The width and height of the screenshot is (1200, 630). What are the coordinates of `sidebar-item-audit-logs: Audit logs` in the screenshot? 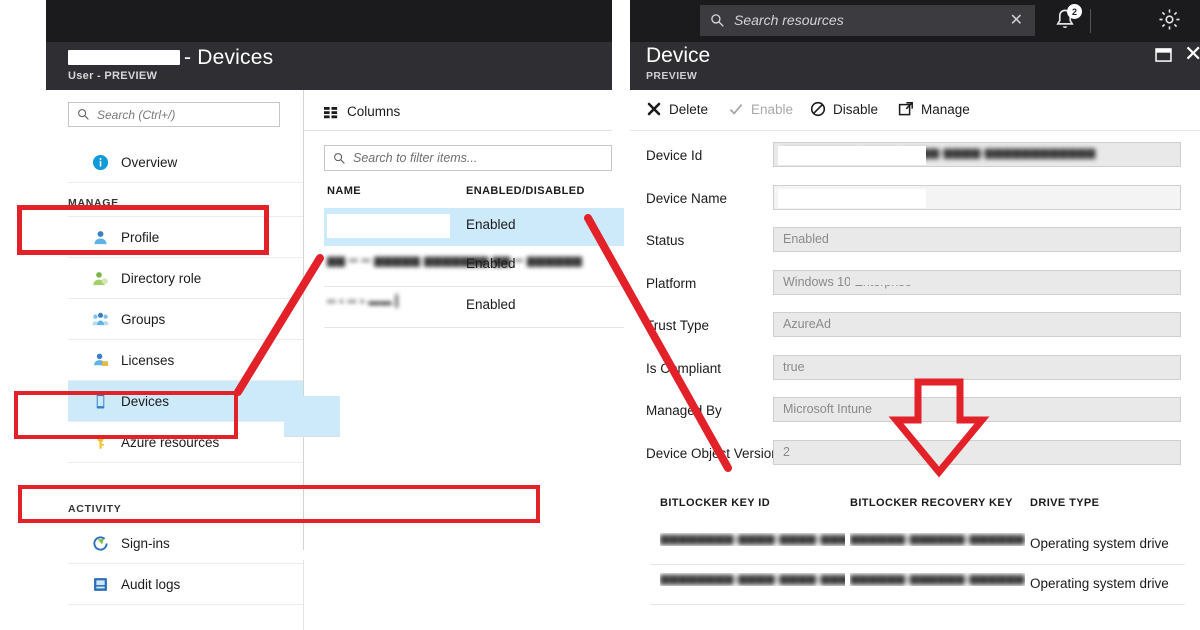 It's located at (186, 584).